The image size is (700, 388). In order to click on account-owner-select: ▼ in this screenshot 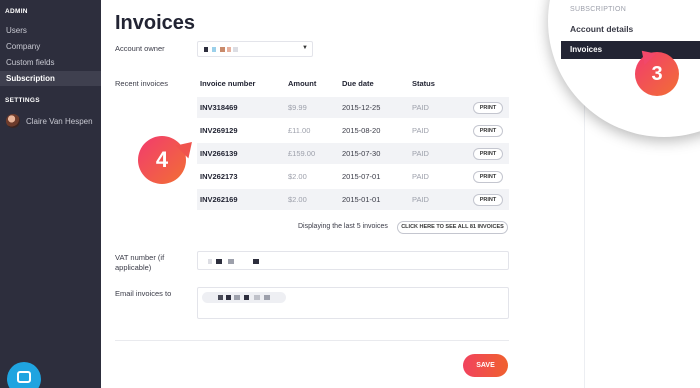, I will do `click(255, 49)`.